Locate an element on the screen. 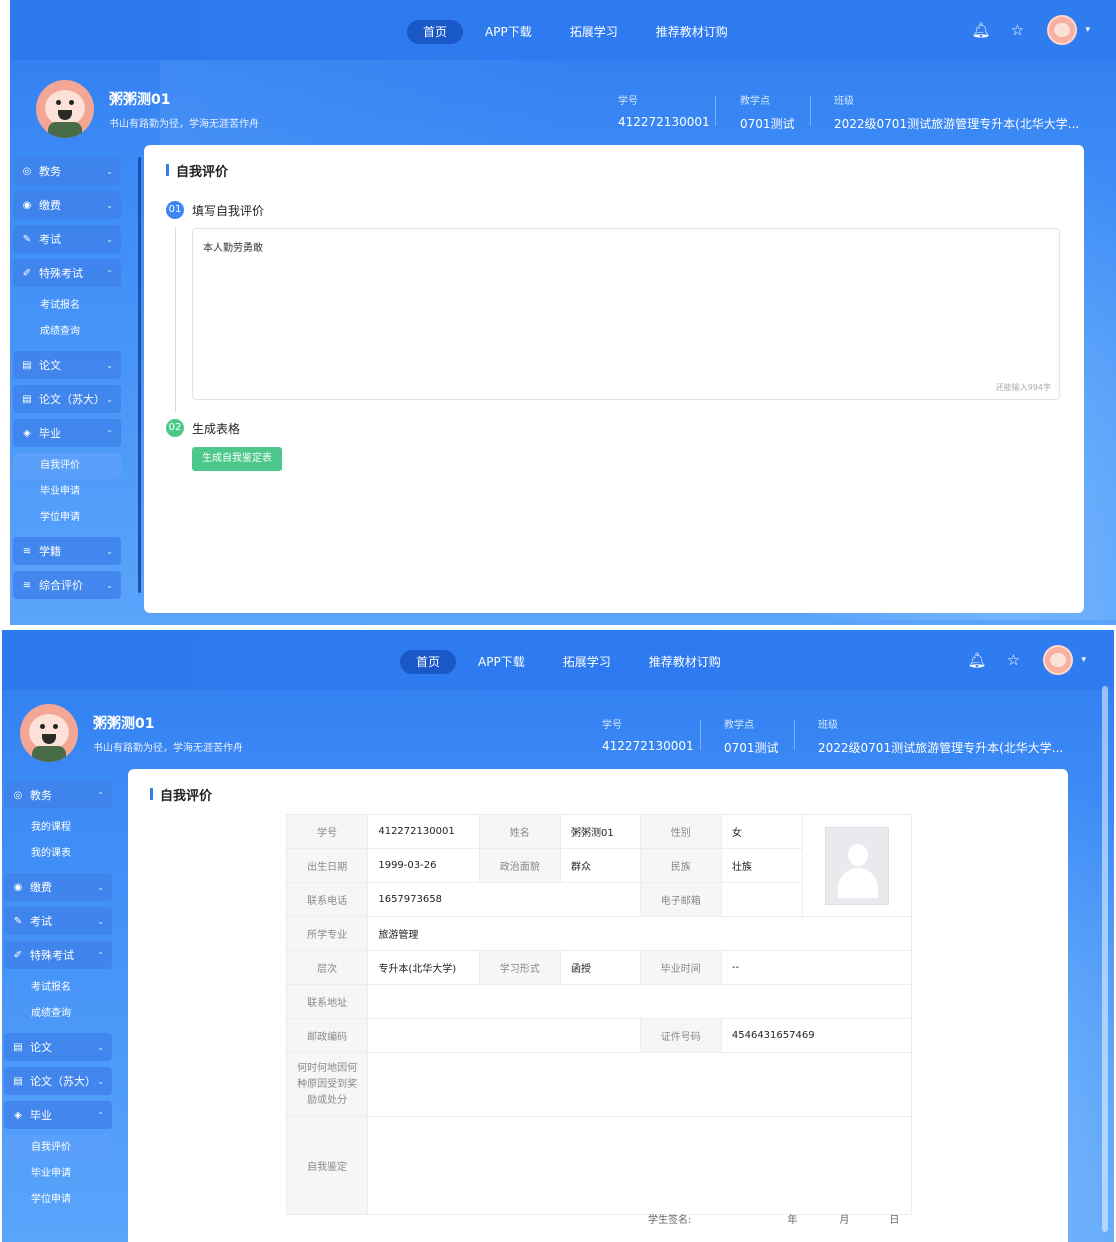 The height and width of the screenshot is (1242, 1116). sidebar-item-academic: ◎ 教务 ⌃ is located at coordinates (58, 795).